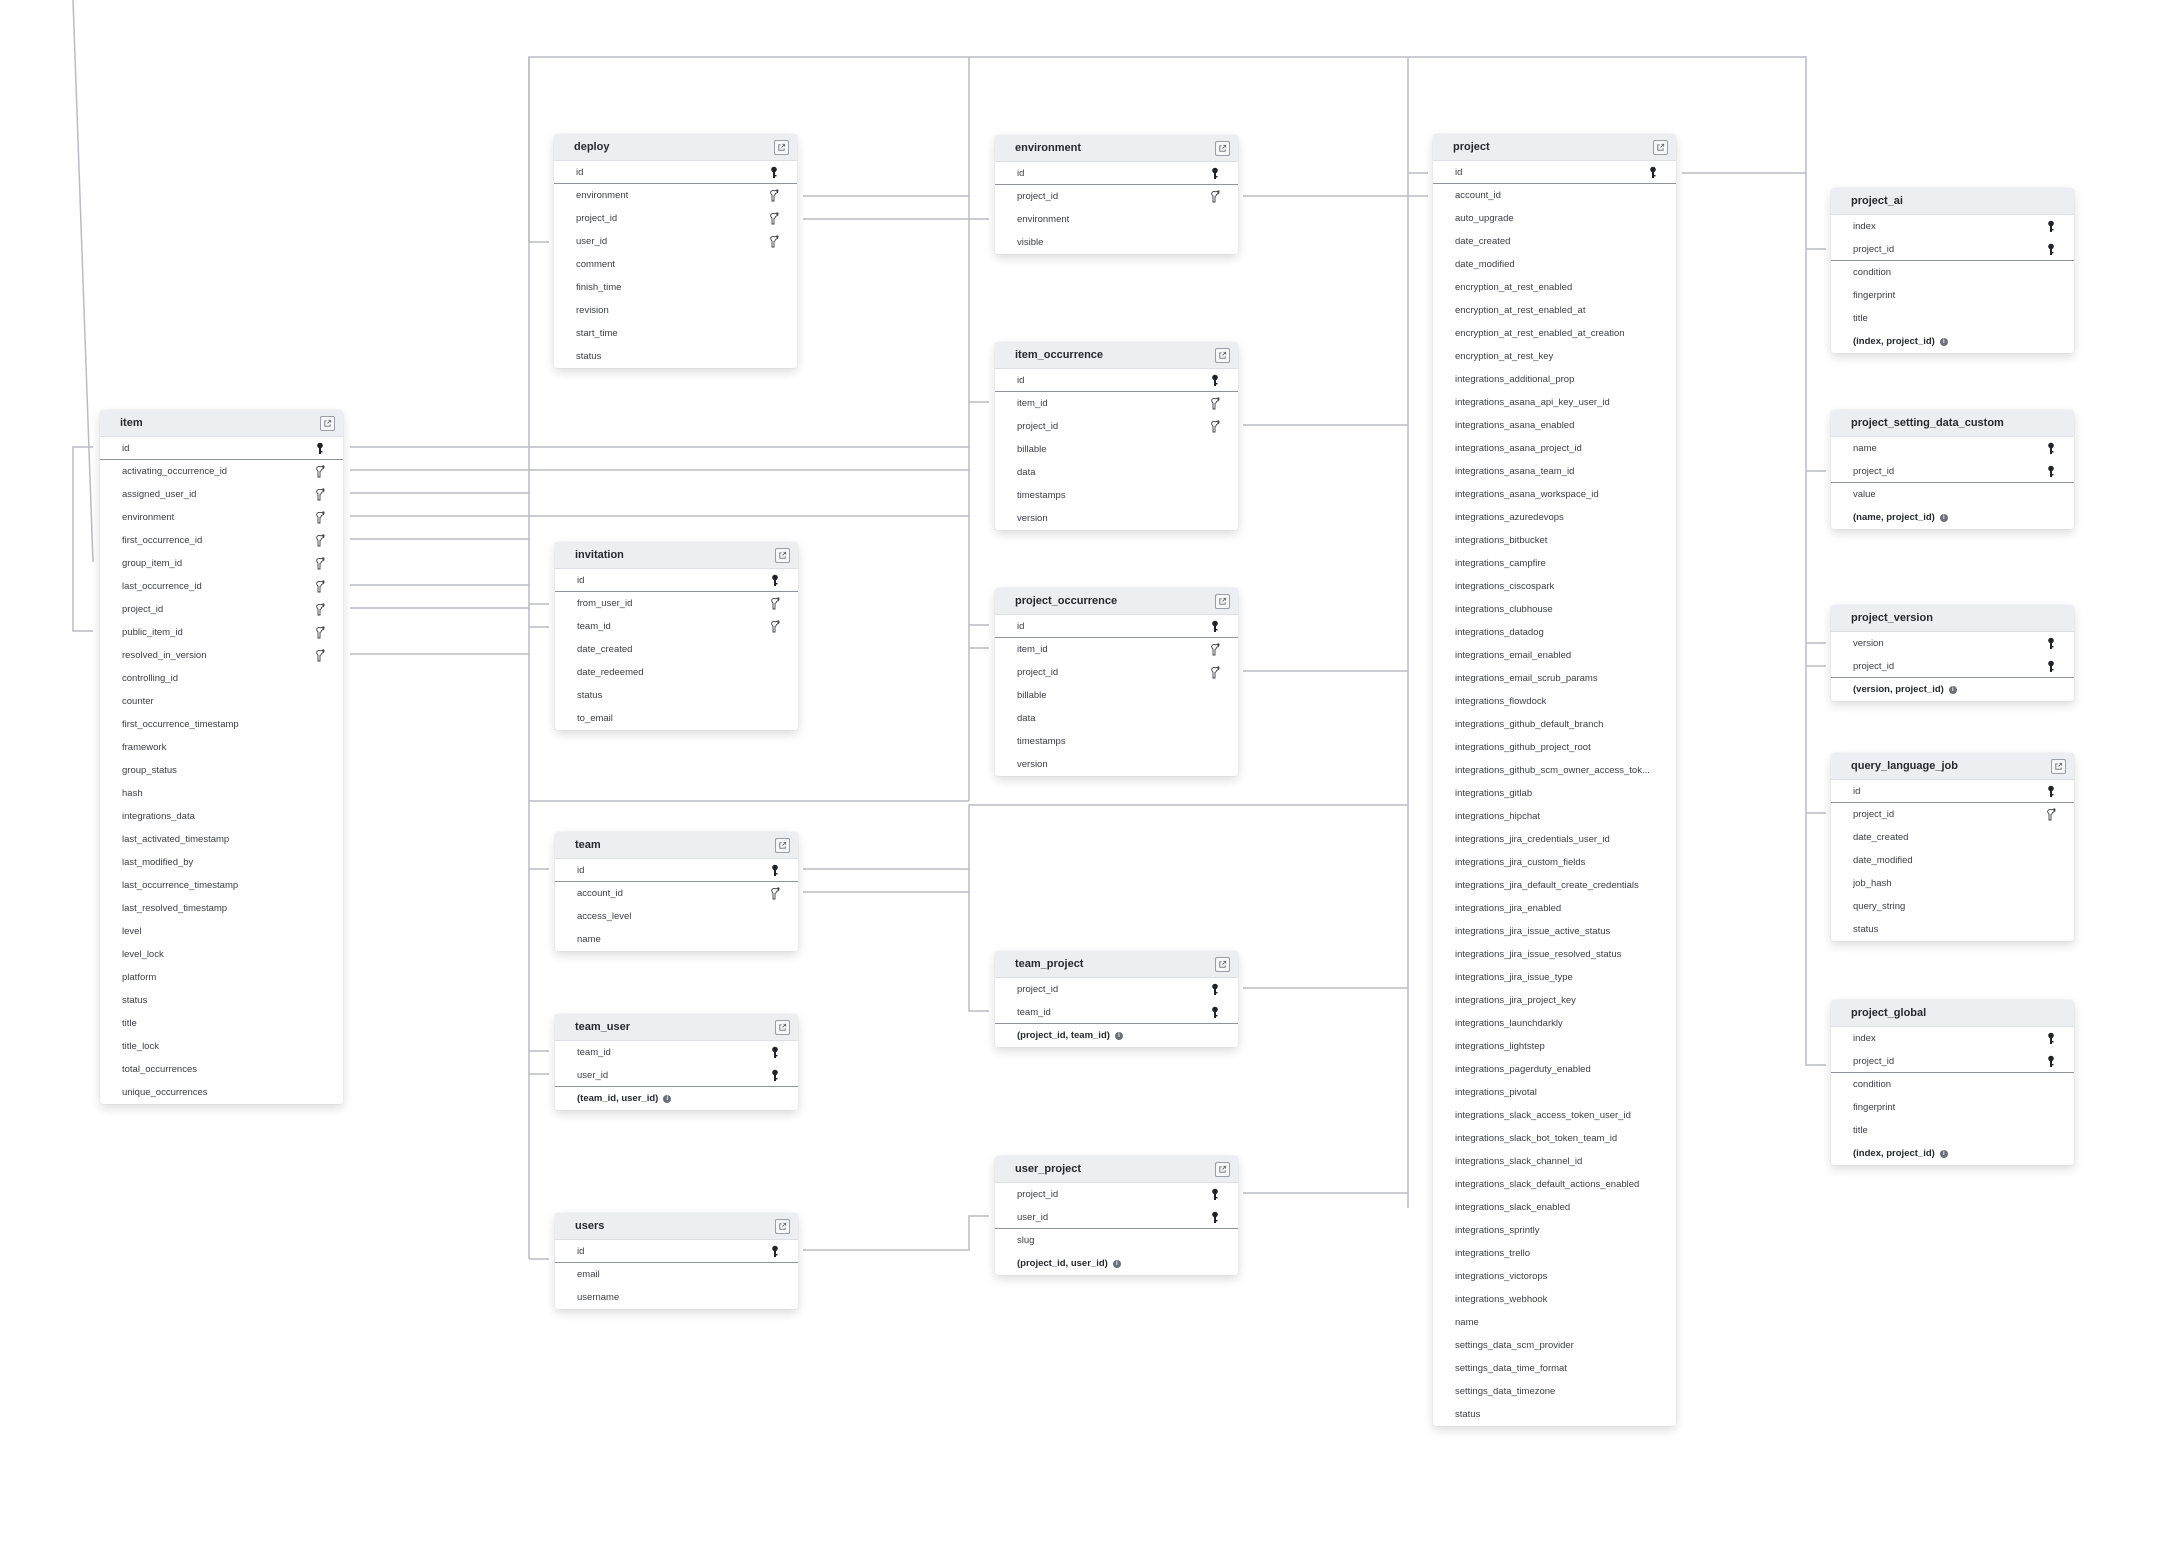 This screenshot has height=1558, width=2174. Describe the element at coordinates (676, 718) in the screenshot. I see `column-row: to_email` at that location.